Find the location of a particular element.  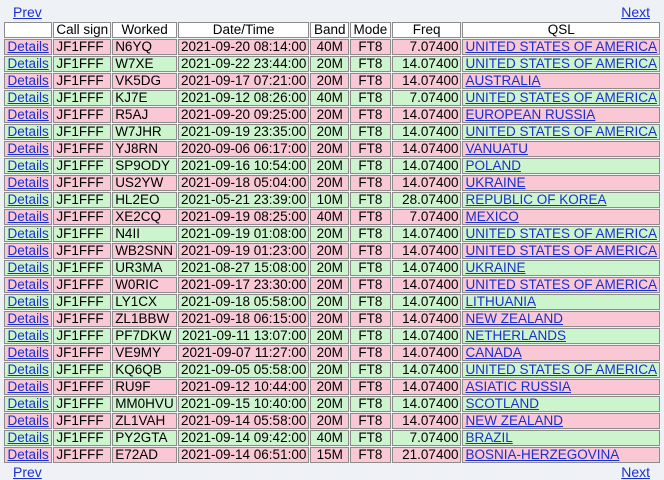

qsl-country-cell: UNITED STATES OF AMERICA is located at coordinates (561, 234).